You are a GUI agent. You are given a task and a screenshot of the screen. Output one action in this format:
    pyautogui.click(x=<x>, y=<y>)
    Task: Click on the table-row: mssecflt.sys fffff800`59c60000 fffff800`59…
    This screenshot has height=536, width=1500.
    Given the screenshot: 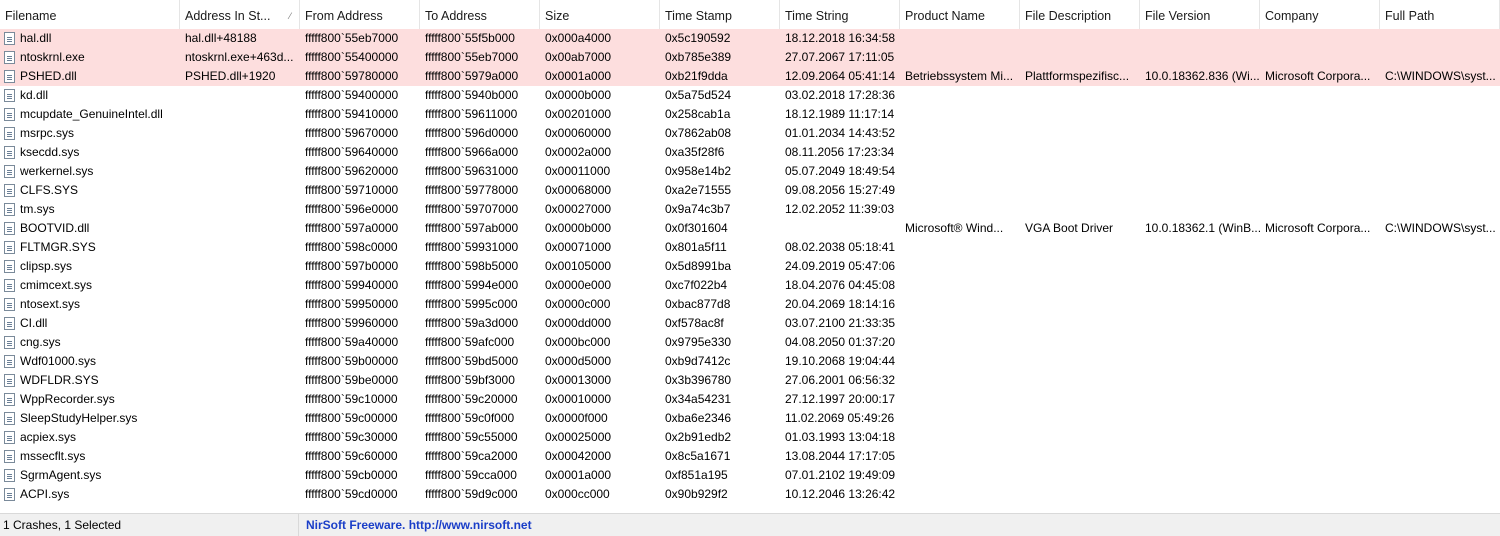 What is the action you would take?
    pyautogui.click(x=750, y=456)
    